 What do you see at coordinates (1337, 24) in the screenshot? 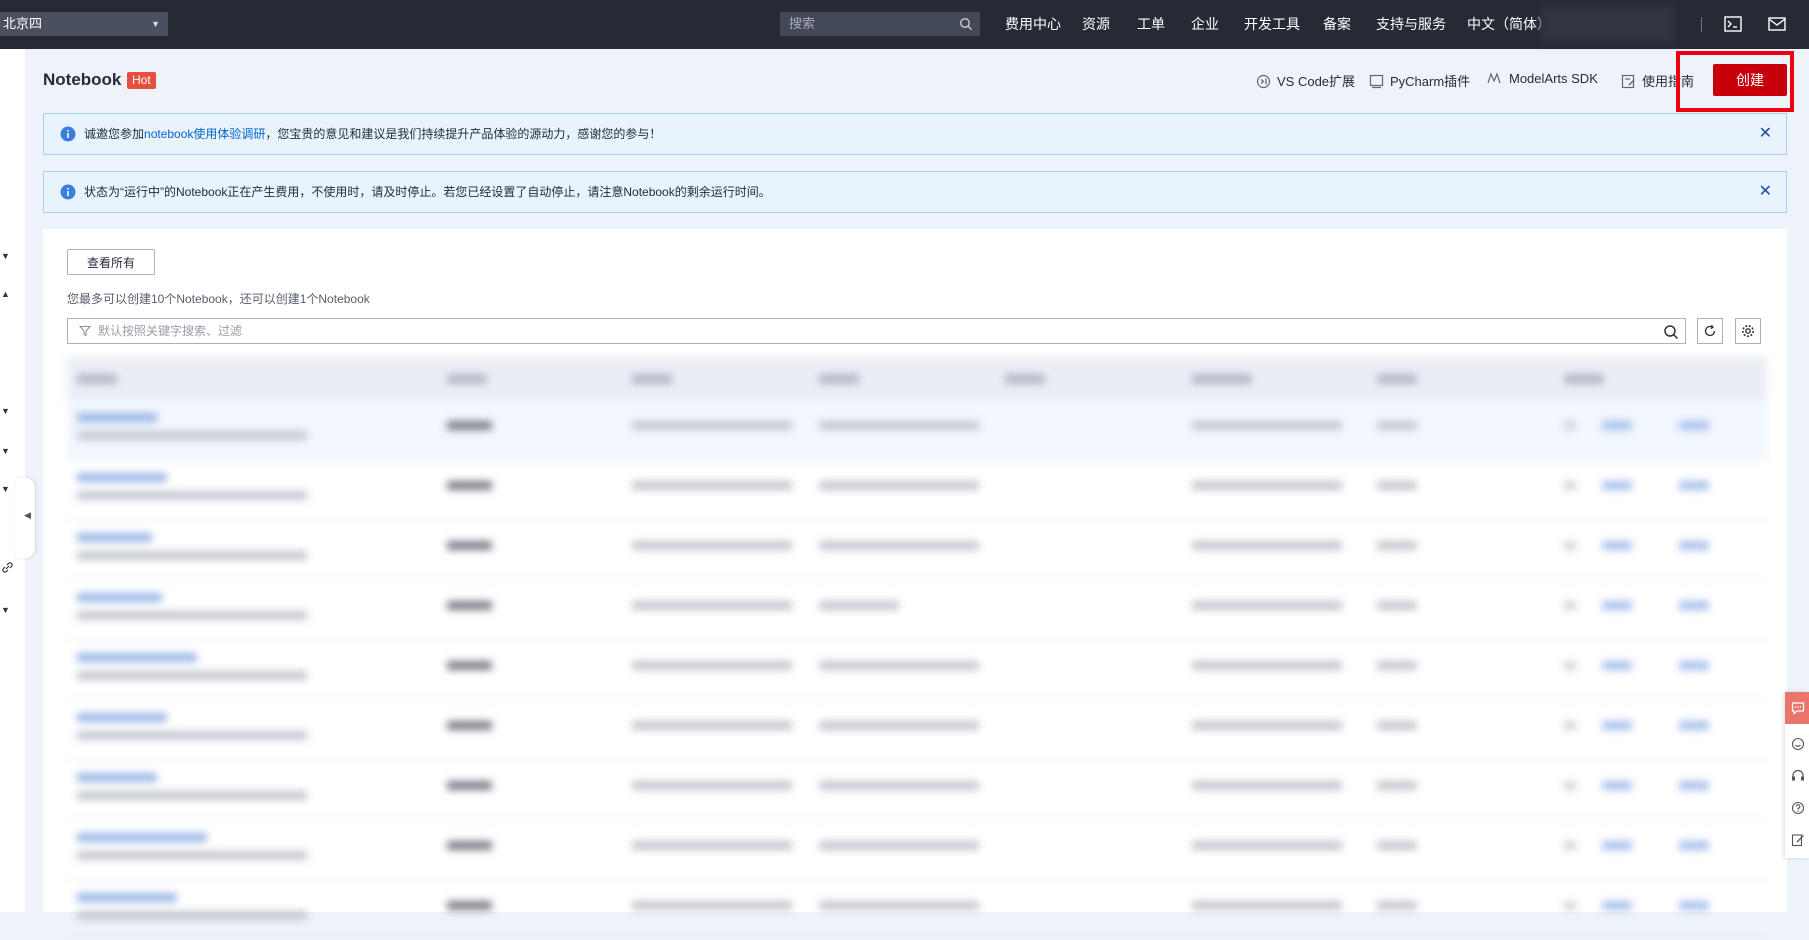
I see `nav-filing: 备案` at bounding box center [1337, 24].